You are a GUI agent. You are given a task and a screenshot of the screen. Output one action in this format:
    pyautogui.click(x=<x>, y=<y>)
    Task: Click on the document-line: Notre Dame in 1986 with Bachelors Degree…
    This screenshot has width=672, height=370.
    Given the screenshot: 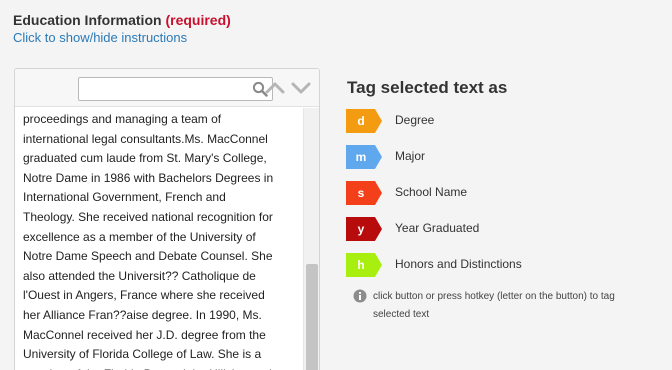 What is the action you would take?
    pyautogui.click(x=148, y=177)
    